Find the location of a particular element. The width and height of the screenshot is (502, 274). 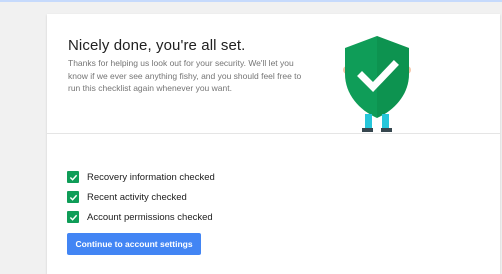

list-item: Account permissions checked is located at coordinates (141, 217).